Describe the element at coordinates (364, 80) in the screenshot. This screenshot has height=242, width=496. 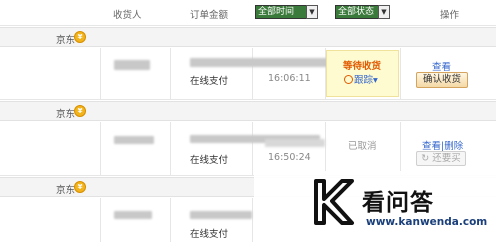
I see `trace-label: 跟踪` at that location.